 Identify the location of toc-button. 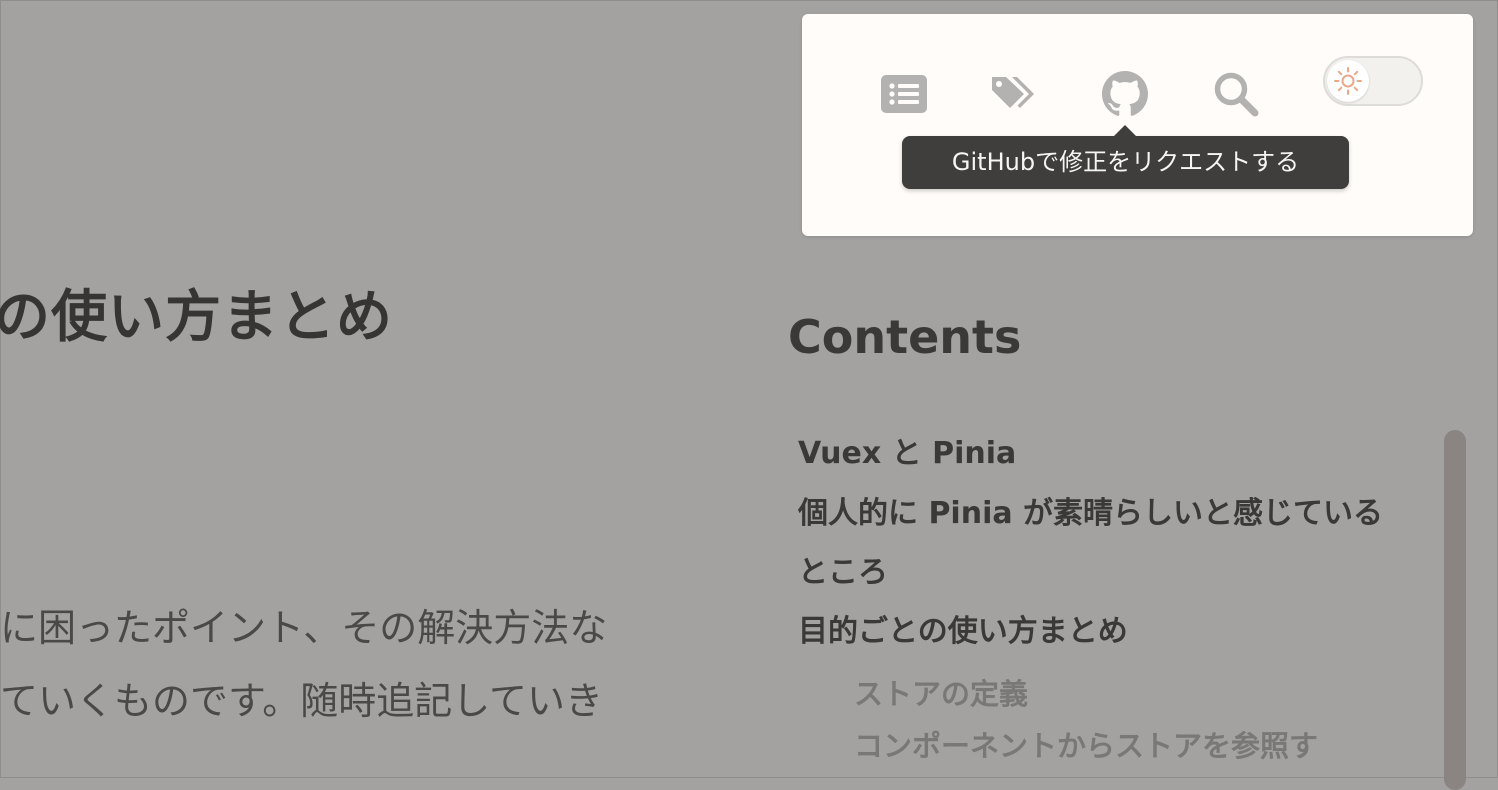
(904, 94).